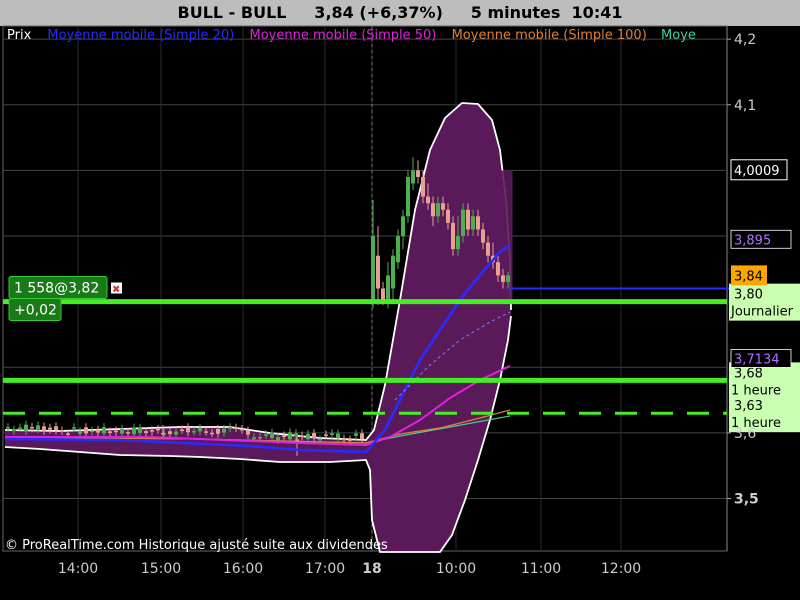 The image size is (800, 600). I want to click on legend-item: Moyenne mobile (Simple 50), so click(343, 35).